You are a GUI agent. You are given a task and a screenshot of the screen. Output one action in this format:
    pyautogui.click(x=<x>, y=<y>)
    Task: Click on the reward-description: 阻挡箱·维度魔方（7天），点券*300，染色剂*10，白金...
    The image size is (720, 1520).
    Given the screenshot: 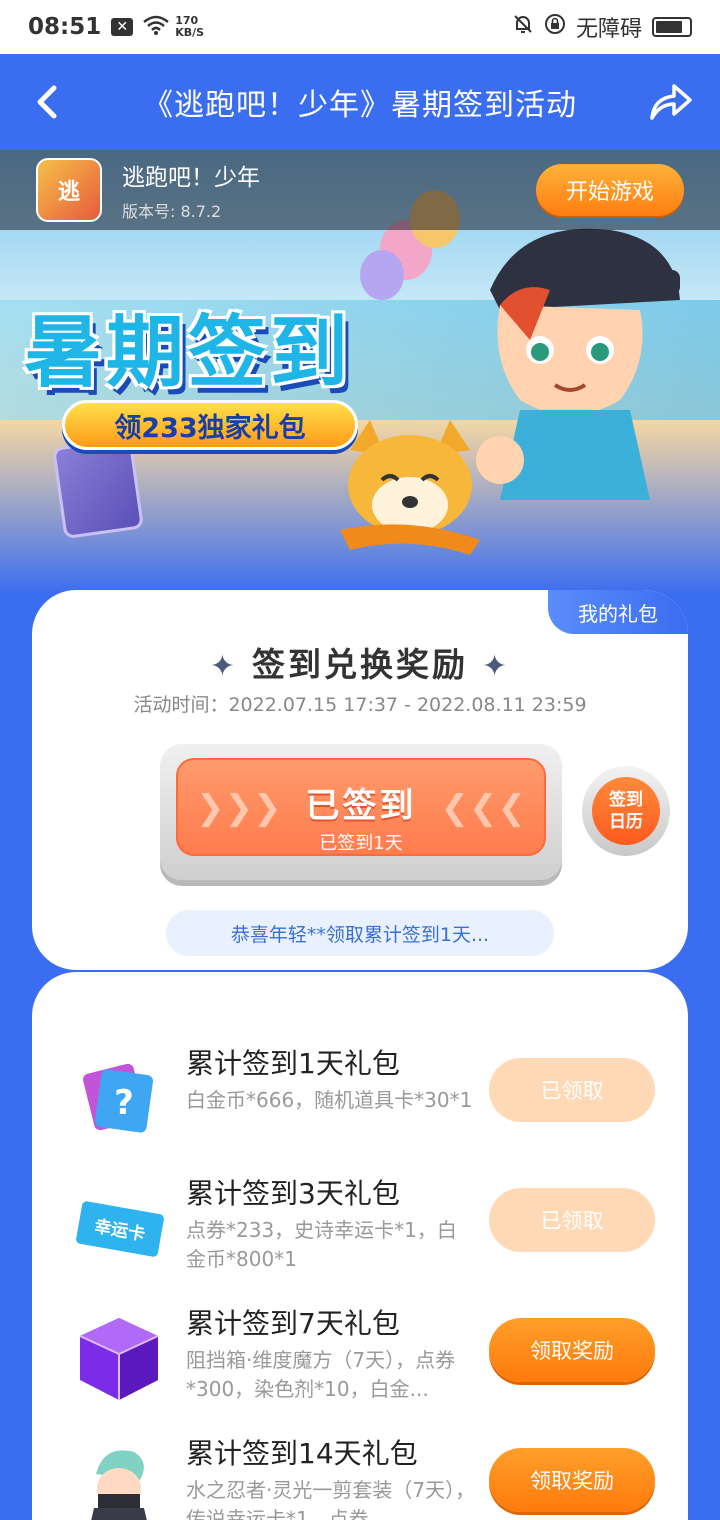 What is the action you would take?
    pyautogui.click(x=321, y=1374)
    